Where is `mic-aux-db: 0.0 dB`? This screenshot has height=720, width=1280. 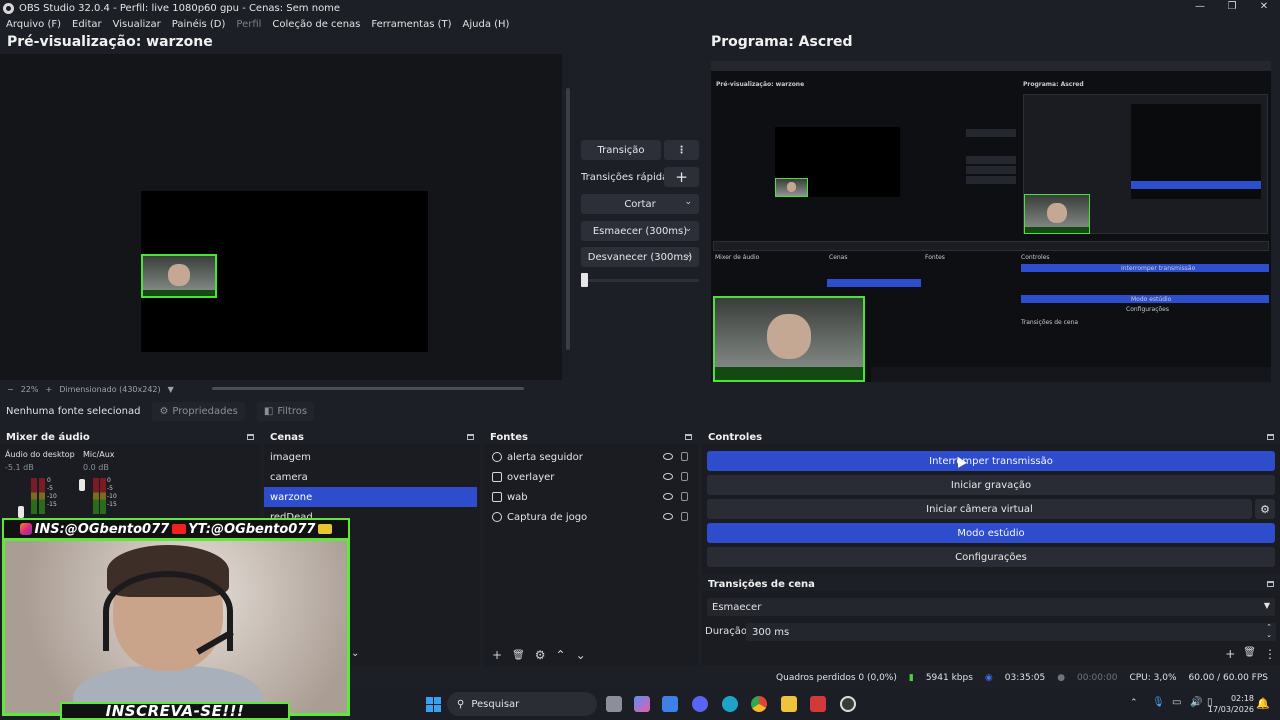
mic-aux-db: 0.0 dB is located at coordinates (96, 467).